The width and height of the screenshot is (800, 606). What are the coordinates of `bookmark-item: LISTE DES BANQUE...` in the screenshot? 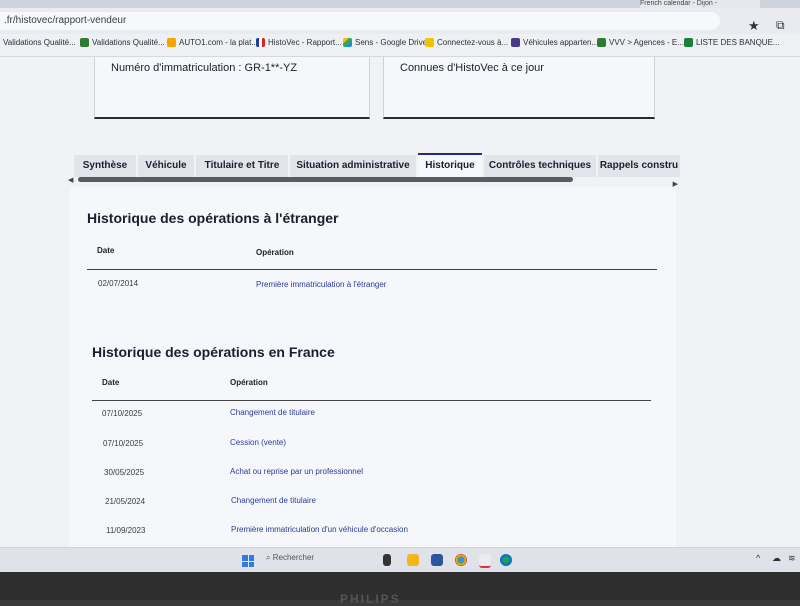 It's located at (732, 42).